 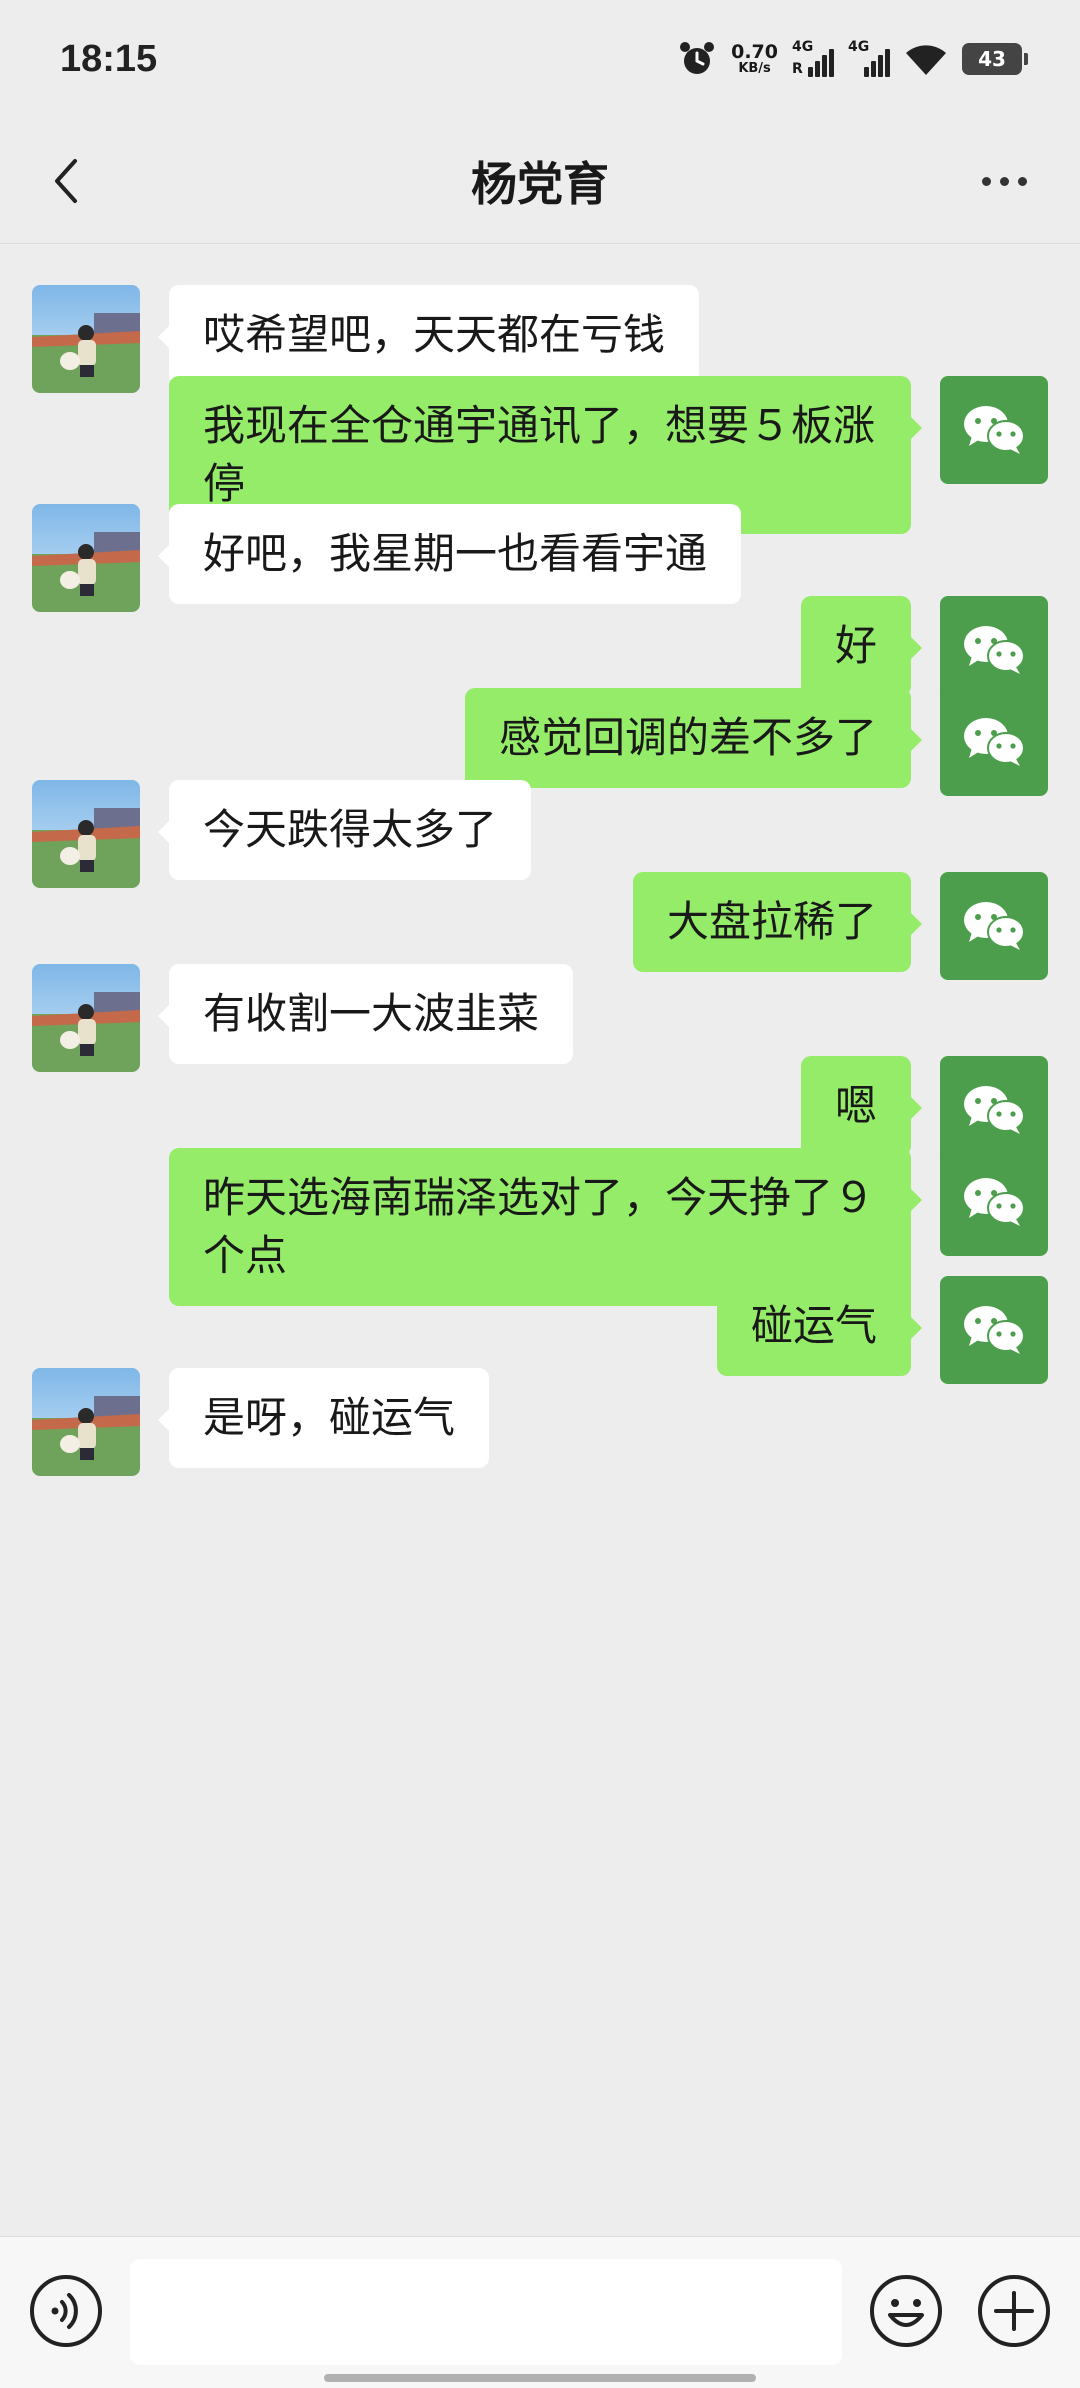 What do you see at coordinates (777, 922) in the screenshot?
I see `sent-message-bubble: 大盘拉稀了` at bounding box center [777, 922].